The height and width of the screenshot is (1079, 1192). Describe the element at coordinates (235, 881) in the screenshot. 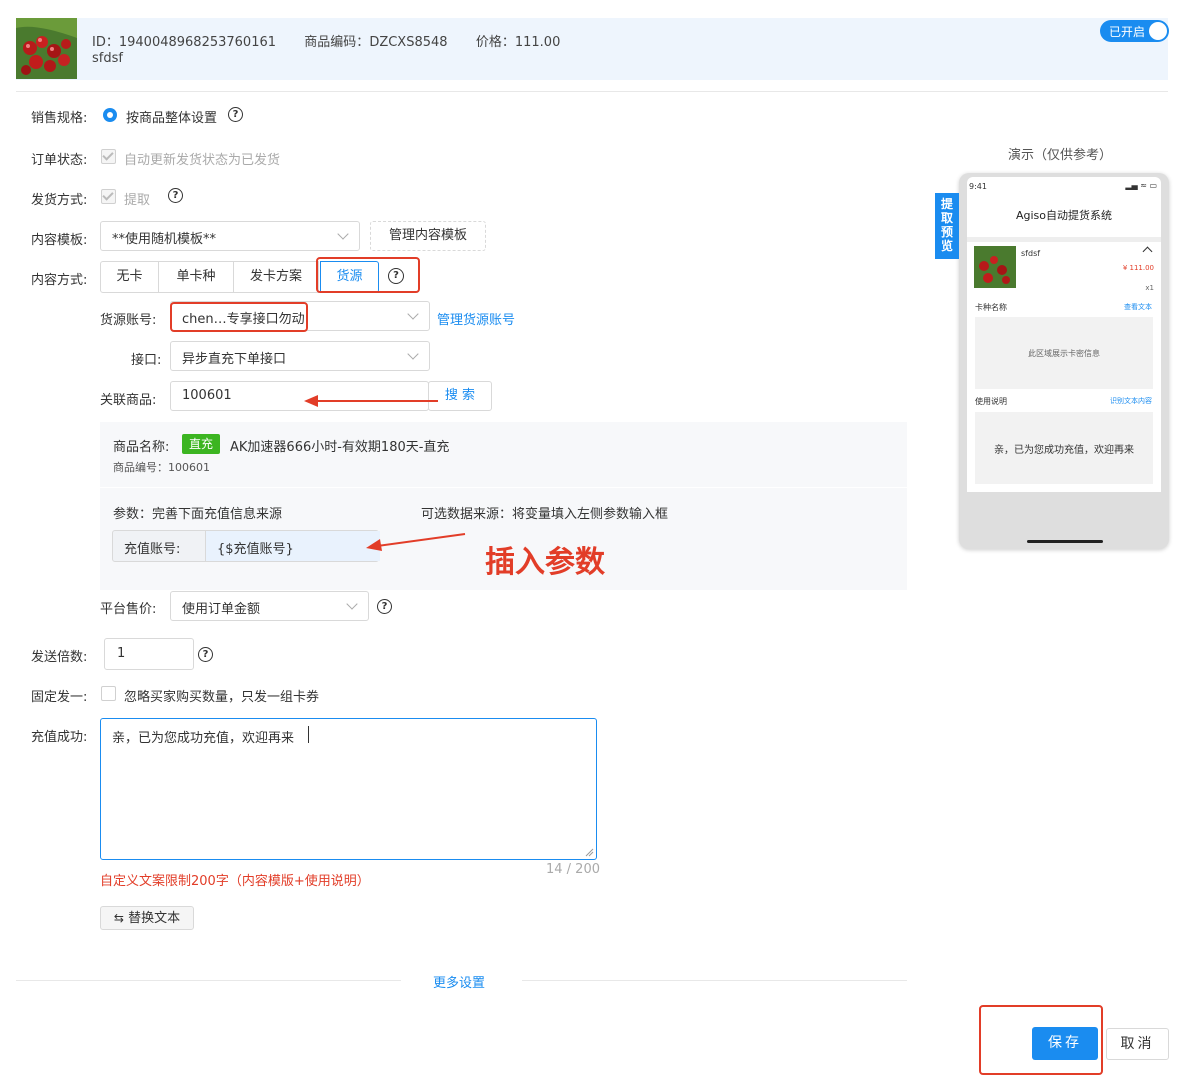

I see `length-limit-warning: 自定义文案限制200字（内容模版+使用说明）` at that location.